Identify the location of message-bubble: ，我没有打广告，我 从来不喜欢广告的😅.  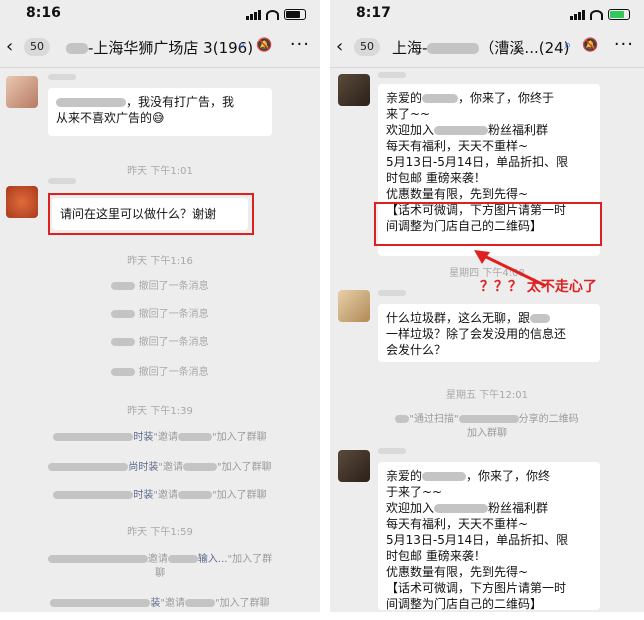
(160, 112).